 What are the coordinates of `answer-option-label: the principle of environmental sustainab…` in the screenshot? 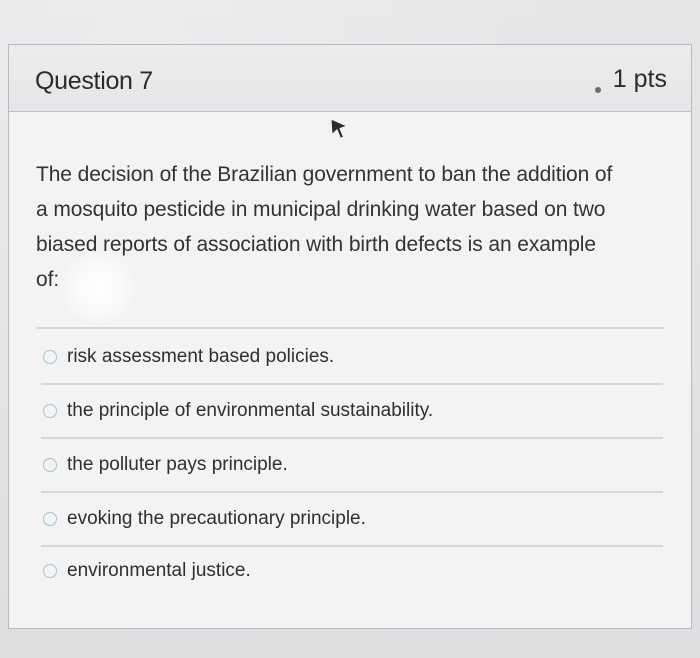 It's located at (250, 411).